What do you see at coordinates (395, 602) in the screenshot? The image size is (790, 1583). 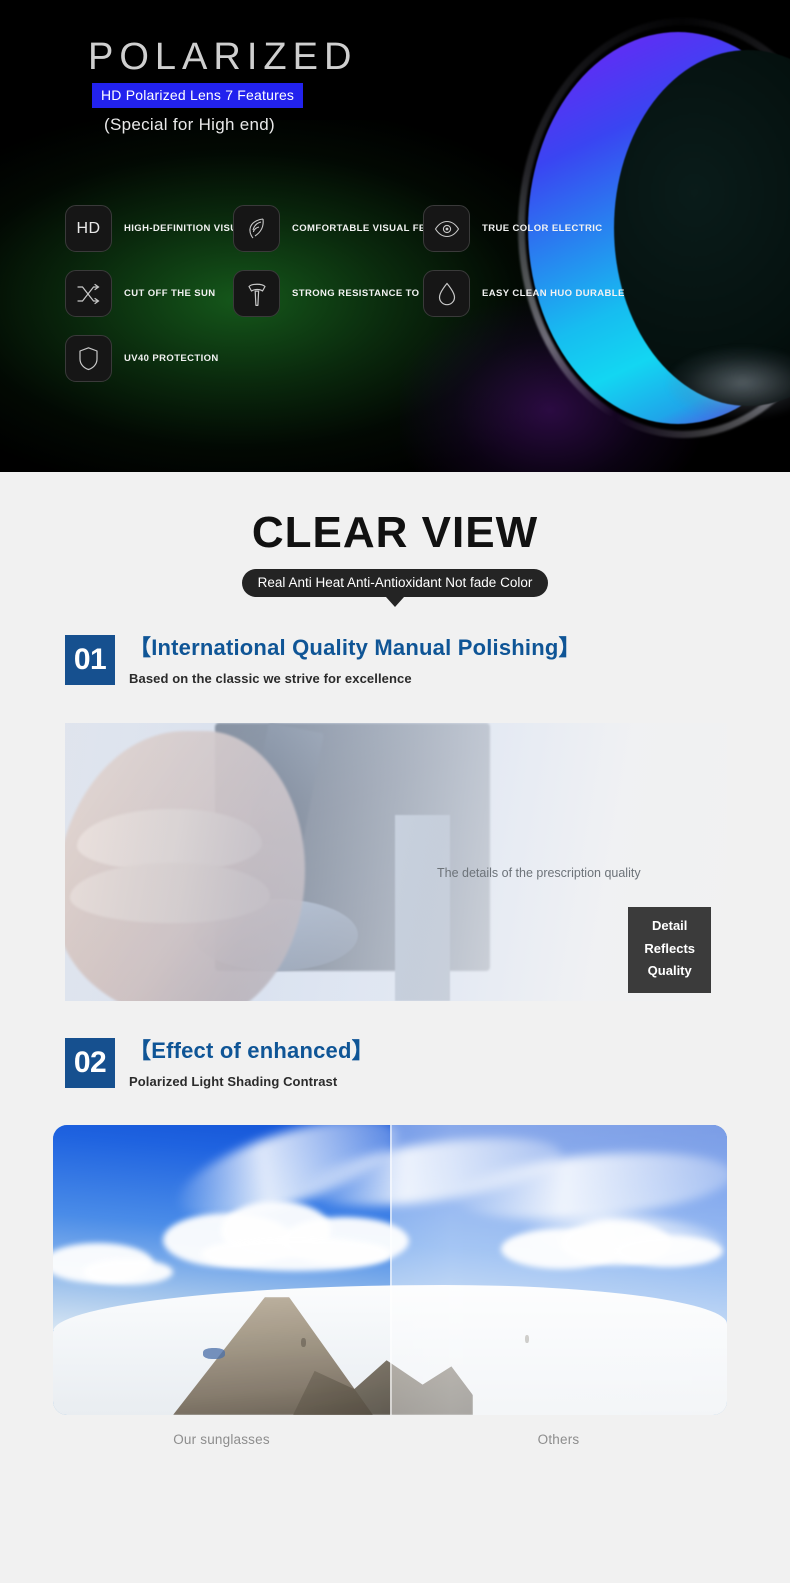 I see `badge-pointer-triangle` at bounding box center [395, 602].